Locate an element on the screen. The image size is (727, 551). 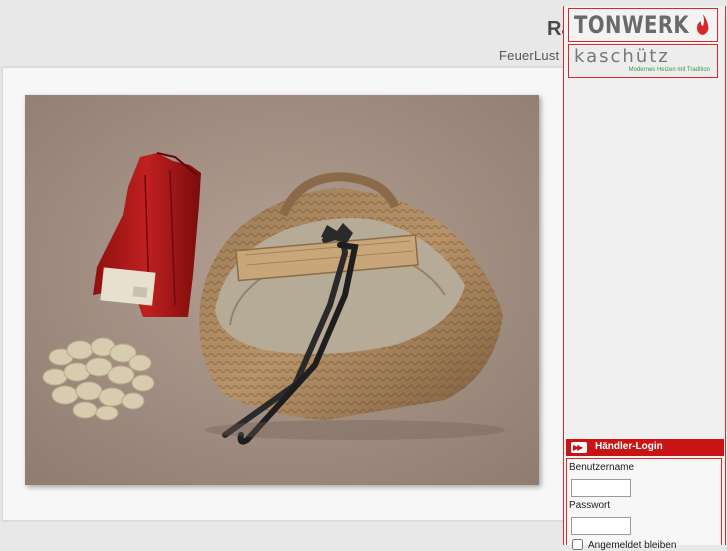
password-label: Passwort is located at coordinates (590, 505).